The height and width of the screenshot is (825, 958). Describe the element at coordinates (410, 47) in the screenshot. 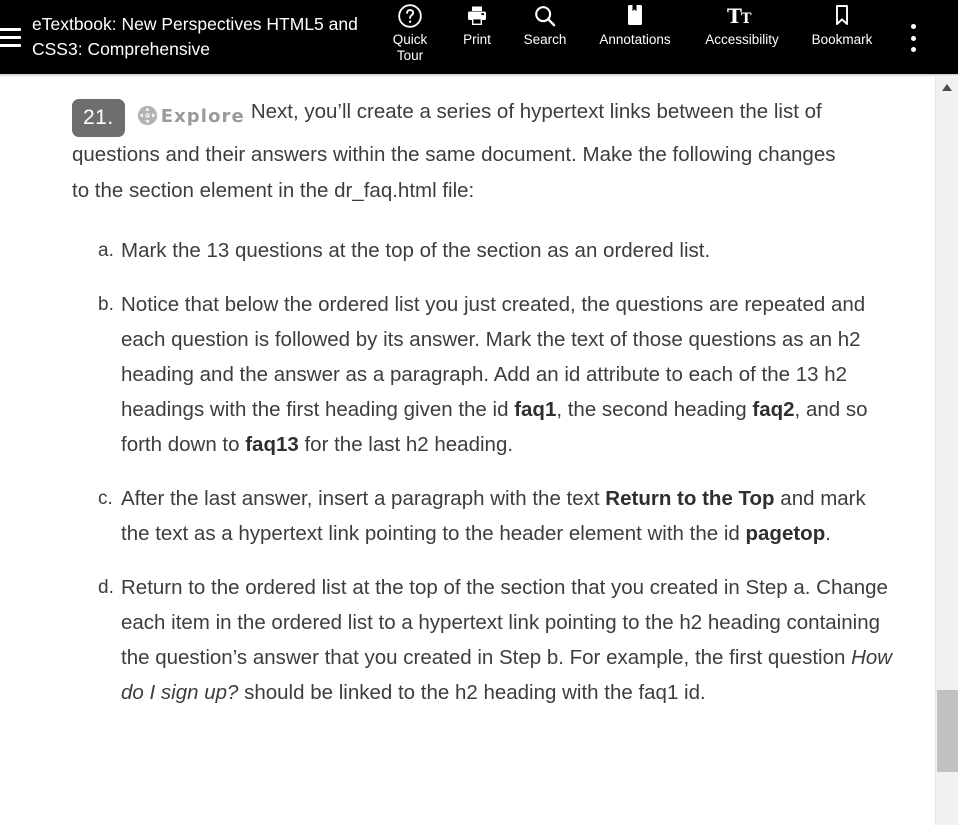

I see `quick-tour-label: Quick Tour` at that location.